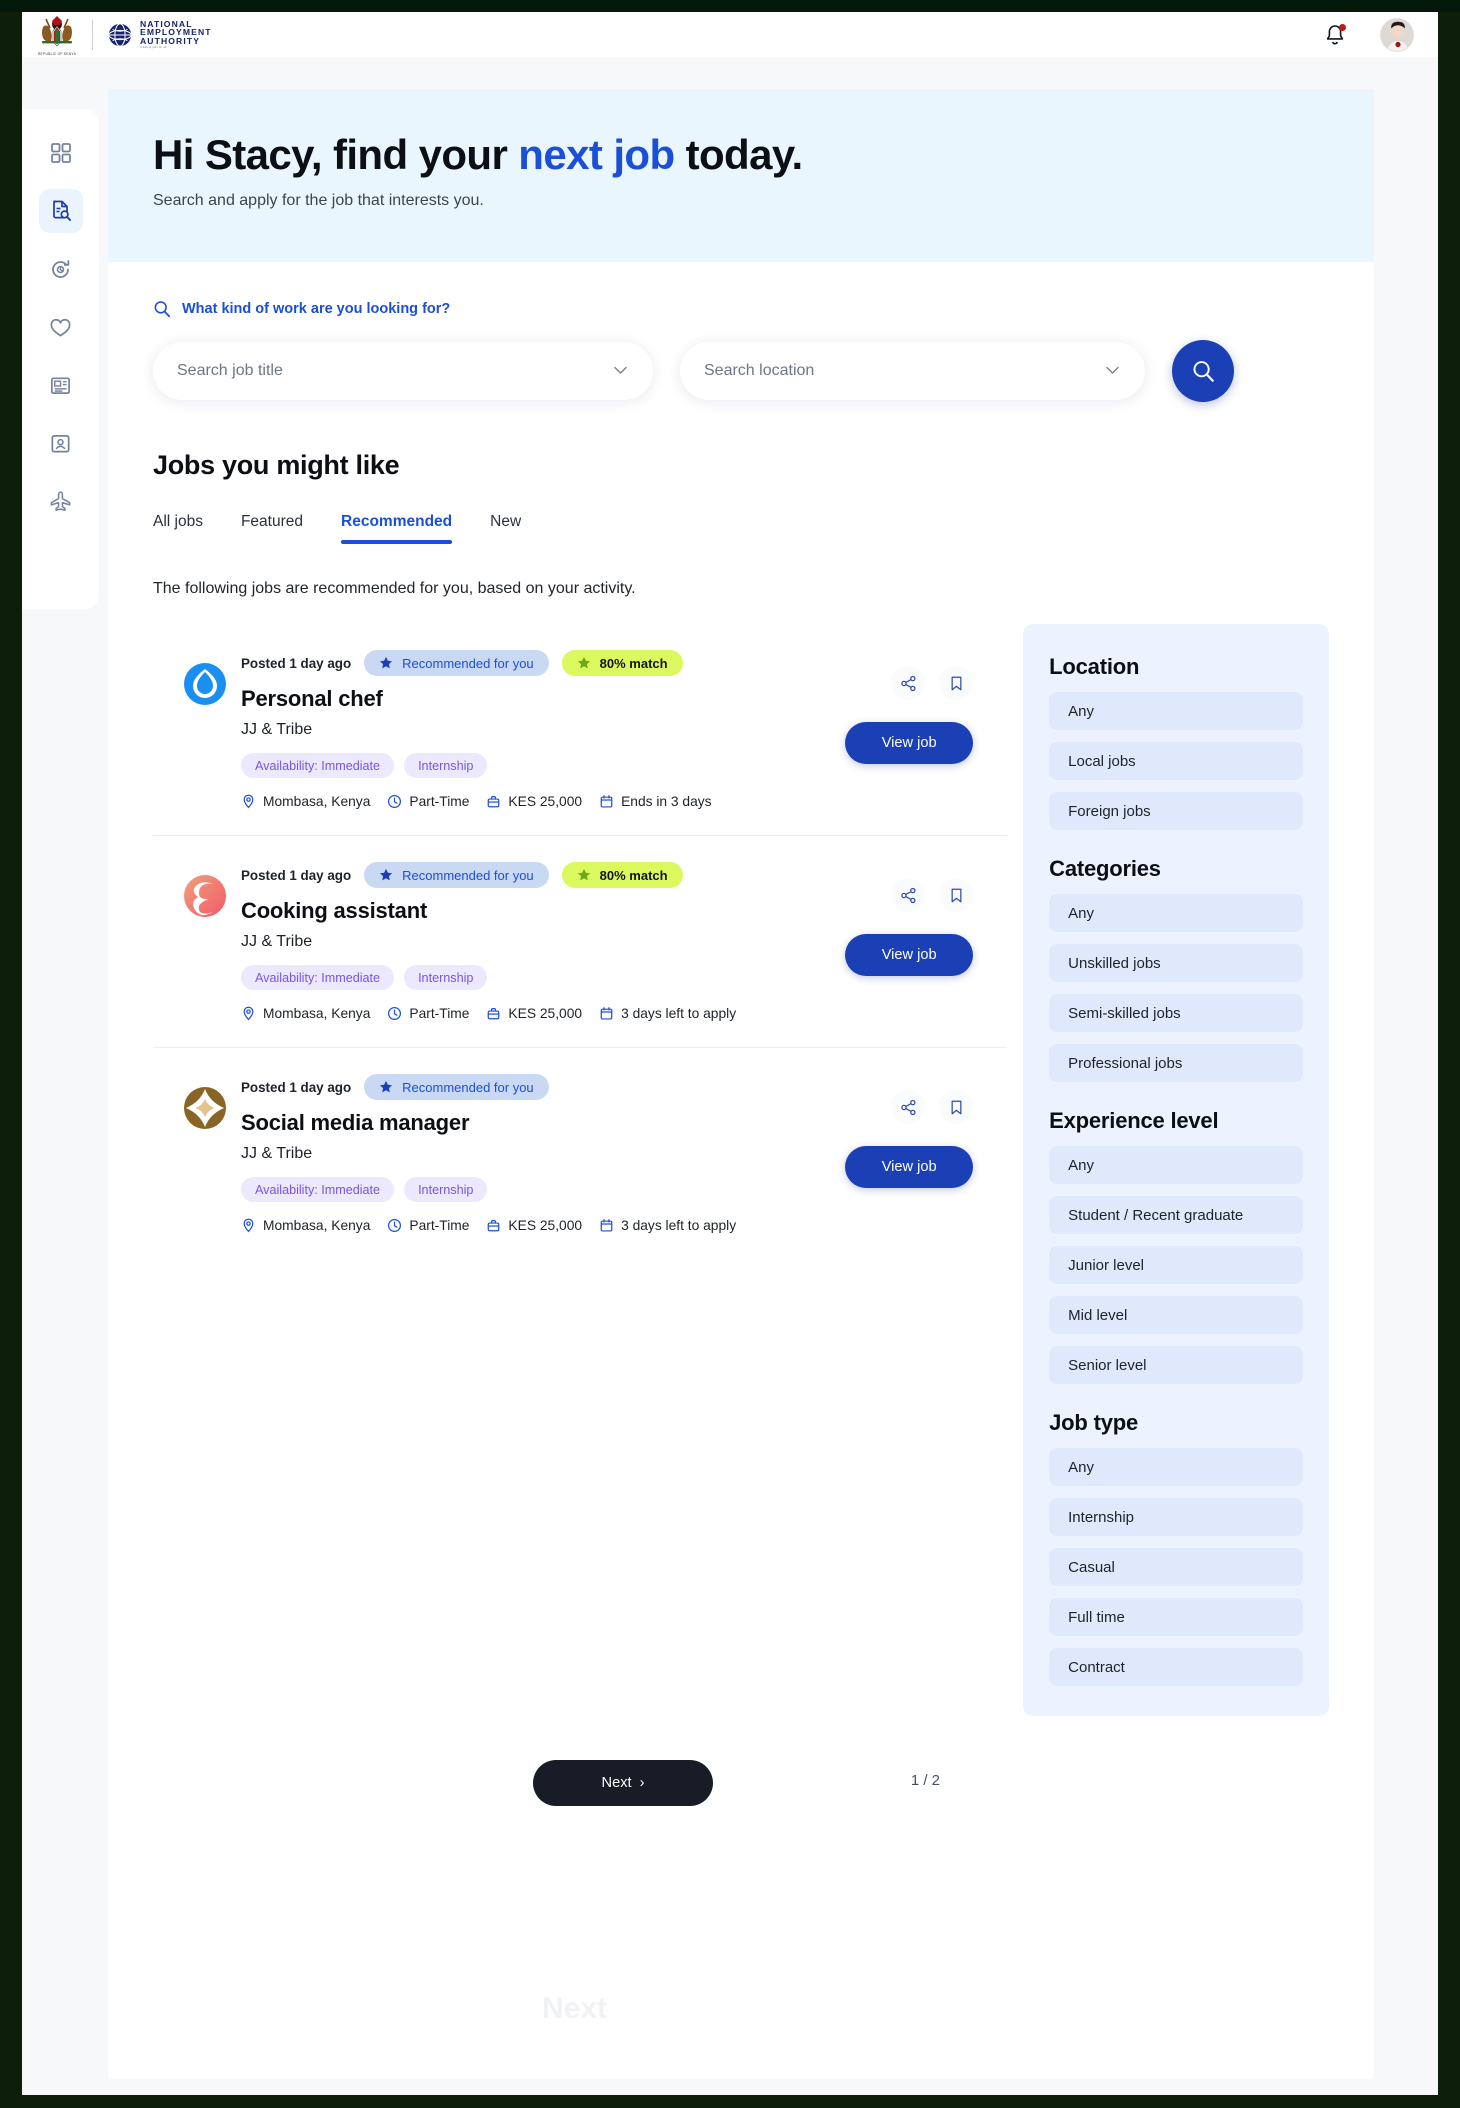  Describe the element at coordinates (317, 801) in the screenshot. I see `job-location-text: Mombasa, Kenya` at that location.